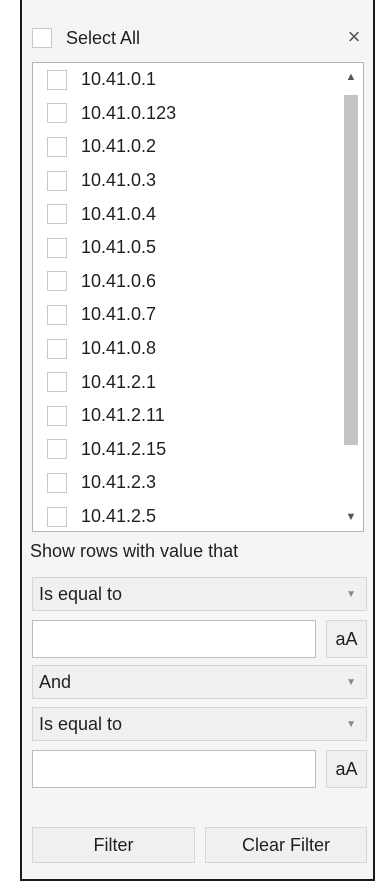  What do you see at coordinates (186, 248) in the screenshot?
I see `list-item: 10.41.0.5` at bounding box center [186, 248].